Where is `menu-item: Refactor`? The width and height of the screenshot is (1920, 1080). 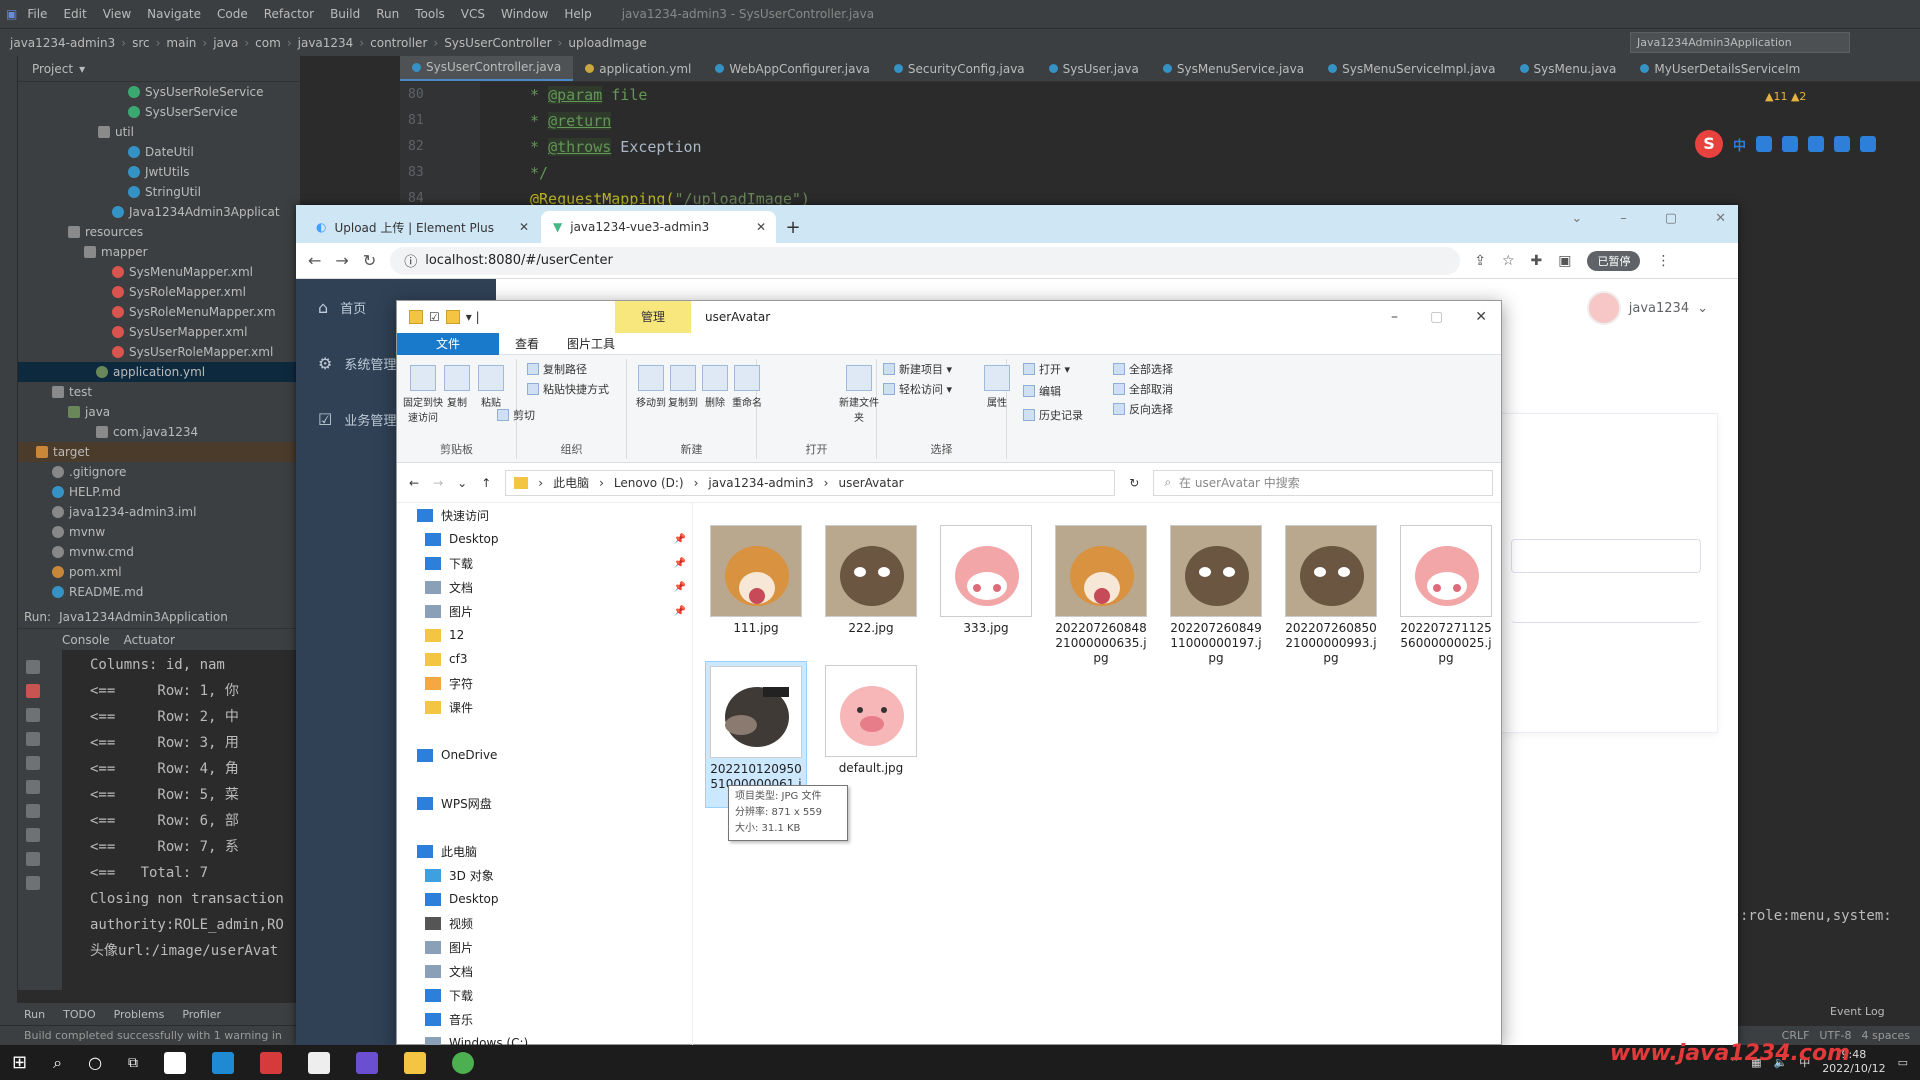 menu-item: Refactor is located at coordinates (289, 14).